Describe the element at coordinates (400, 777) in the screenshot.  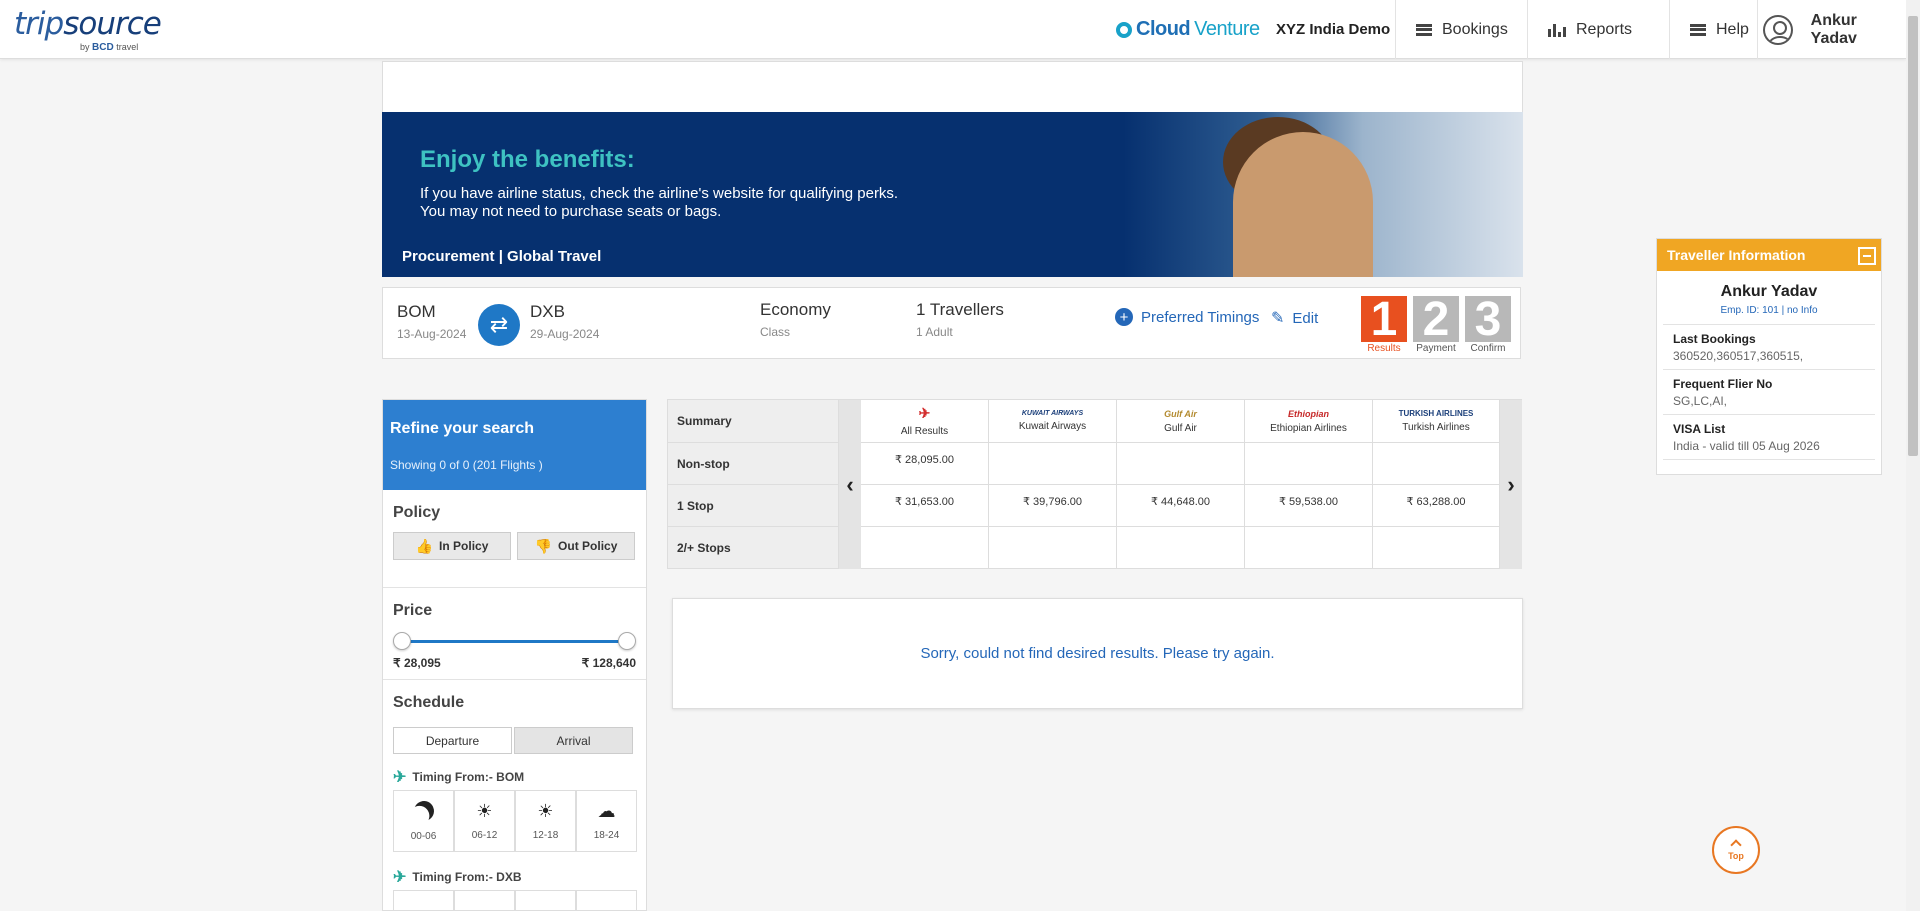
I see `airplane-icon: ✈` at that location.